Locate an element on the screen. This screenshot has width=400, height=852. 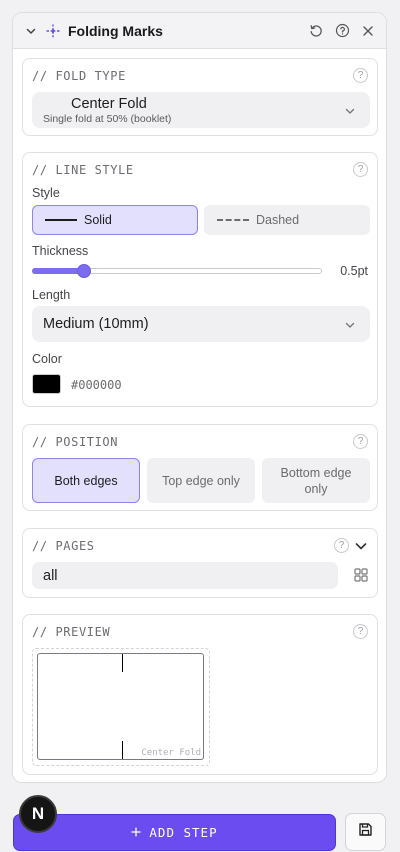
thickness-value: 0.5pt is located at coordinates (354, 271).